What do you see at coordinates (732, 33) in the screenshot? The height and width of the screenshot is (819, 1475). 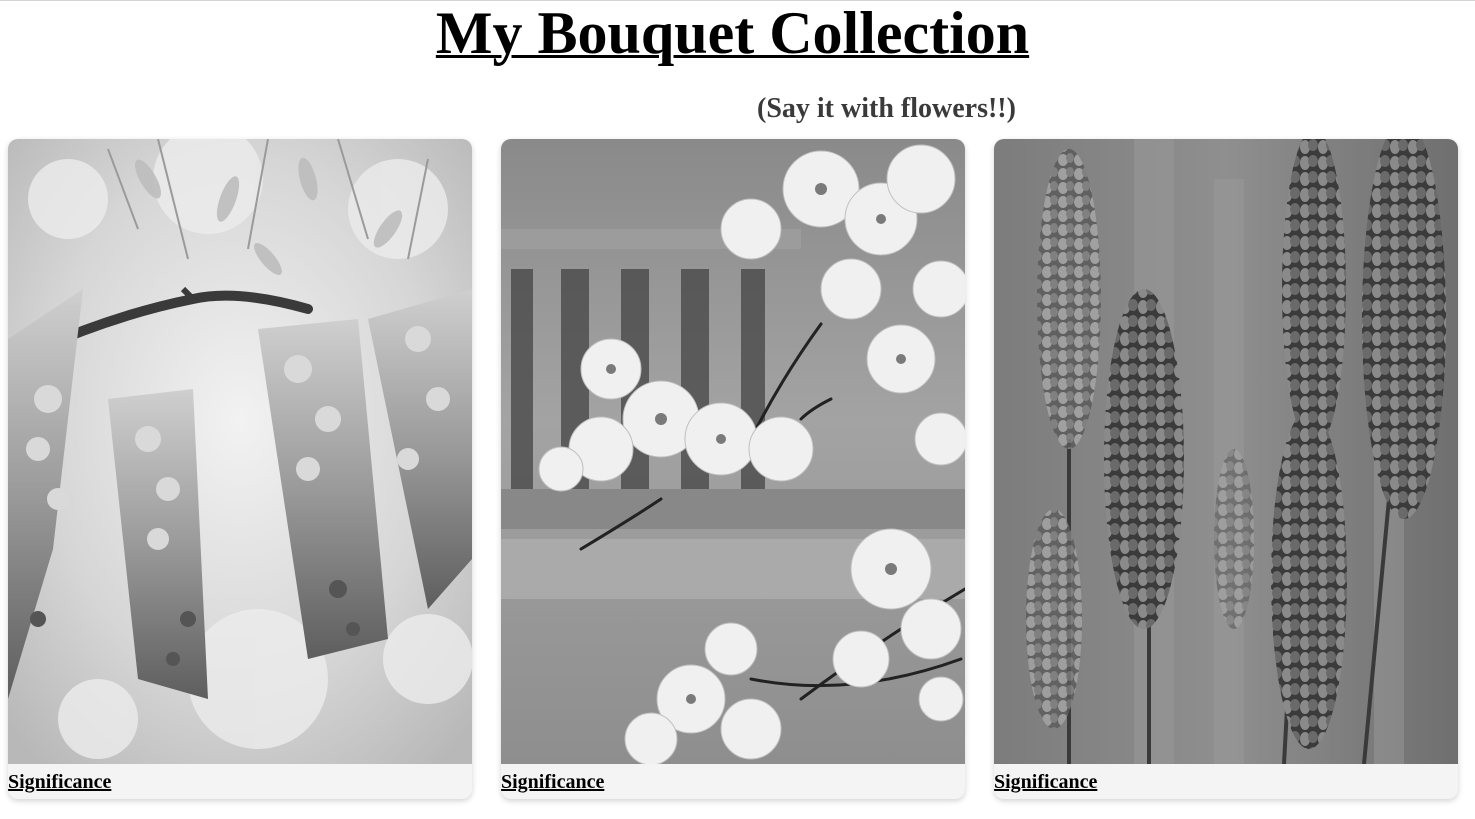 I see `page-title: My Bouquet Collection` at bounding box center [732, 33].